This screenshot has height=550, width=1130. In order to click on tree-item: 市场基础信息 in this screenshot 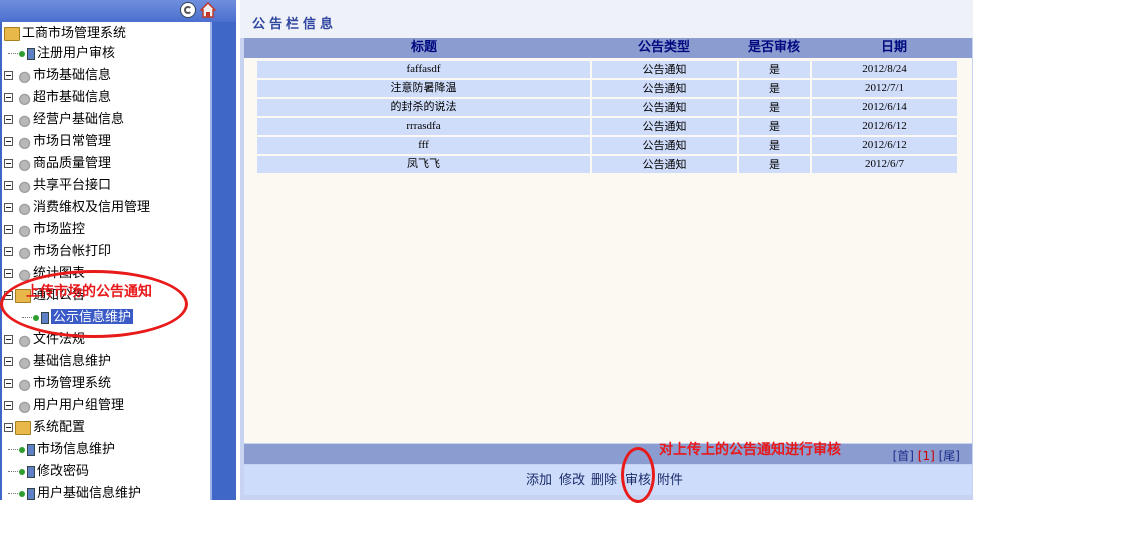, I will do `click(57, 75)`.